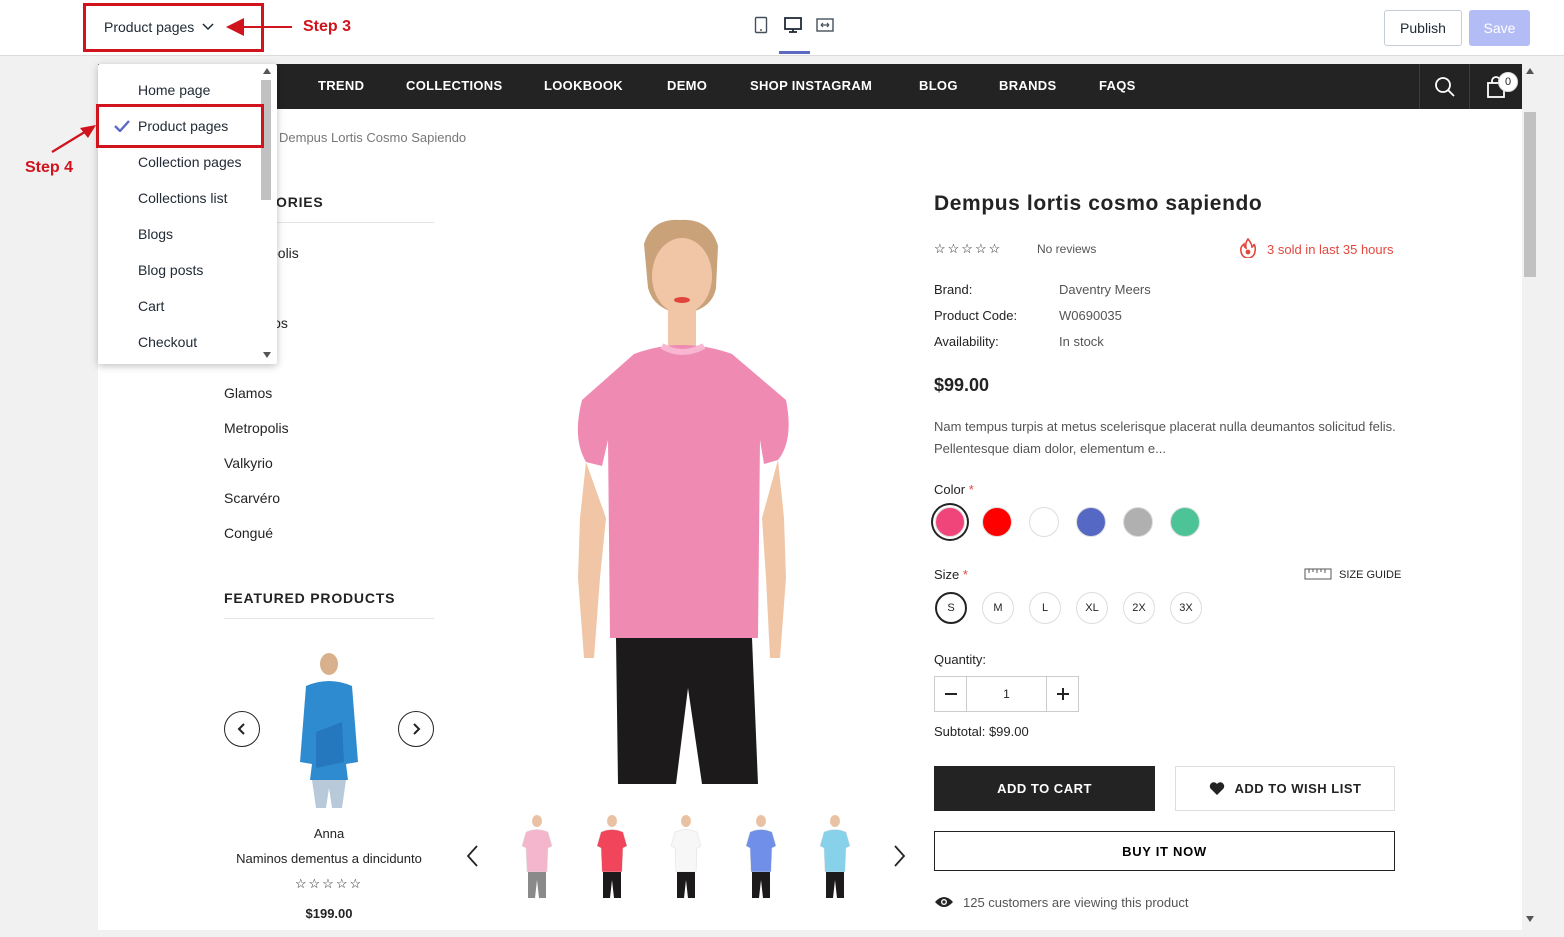 Image resolution: width=1564 pixels, height=937 pixels. Describe the element at coordinates (1445, 87) in the screenshot. I see `search-icon` at that location.